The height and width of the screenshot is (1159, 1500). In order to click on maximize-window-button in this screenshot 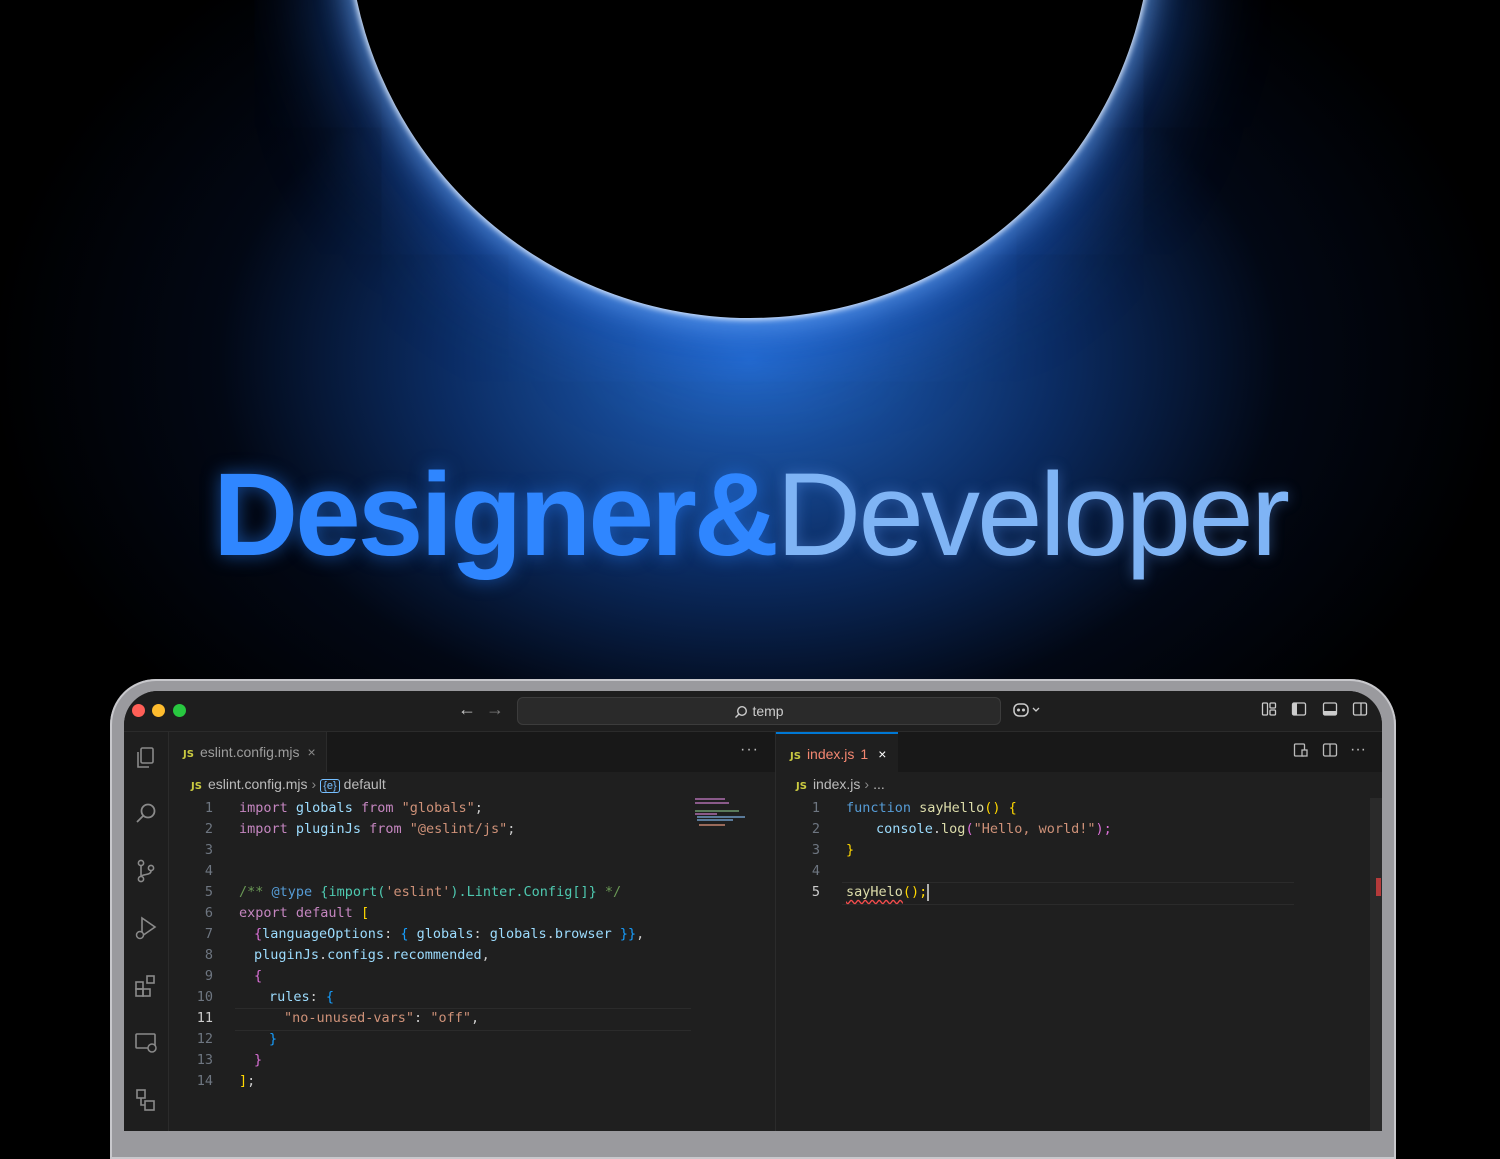, I will do `click(179, 710)`.